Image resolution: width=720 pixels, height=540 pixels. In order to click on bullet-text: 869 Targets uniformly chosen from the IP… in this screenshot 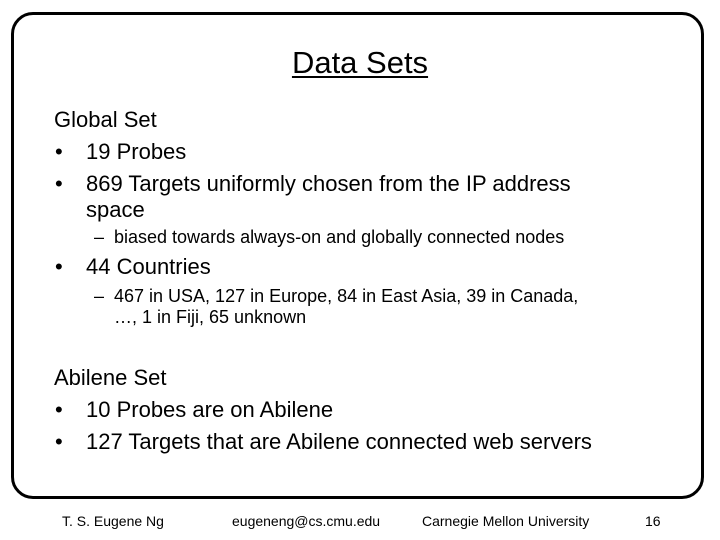, I will do `click(328, 183)`.